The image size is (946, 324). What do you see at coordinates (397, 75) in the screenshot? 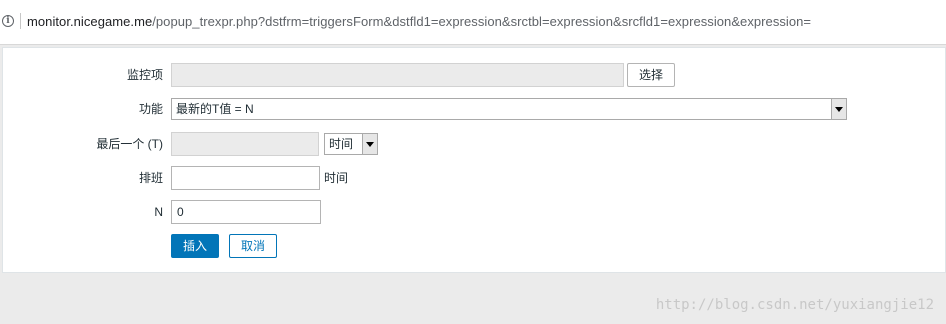
I see `item-field` at bounding box center [397, 75].